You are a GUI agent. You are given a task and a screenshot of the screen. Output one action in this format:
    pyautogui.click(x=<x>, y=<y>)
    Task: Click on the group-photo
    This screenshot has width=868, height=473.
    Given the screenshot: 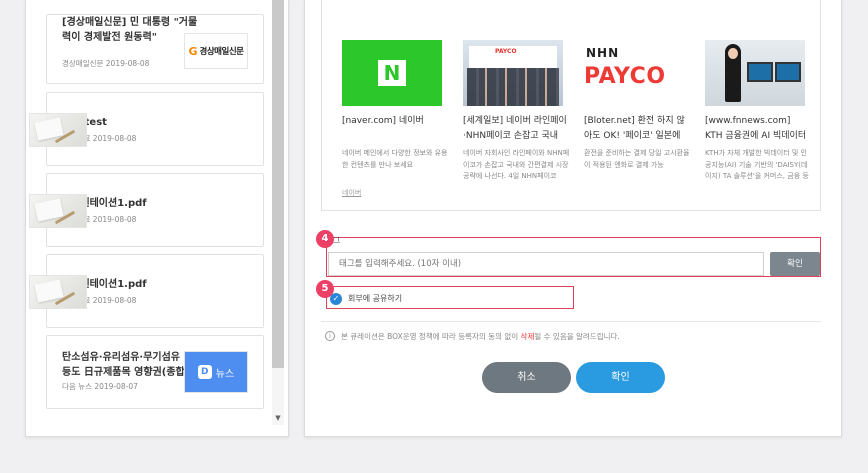 What is the action you would take?
    pyautogui.click(x=513, y=87)
    